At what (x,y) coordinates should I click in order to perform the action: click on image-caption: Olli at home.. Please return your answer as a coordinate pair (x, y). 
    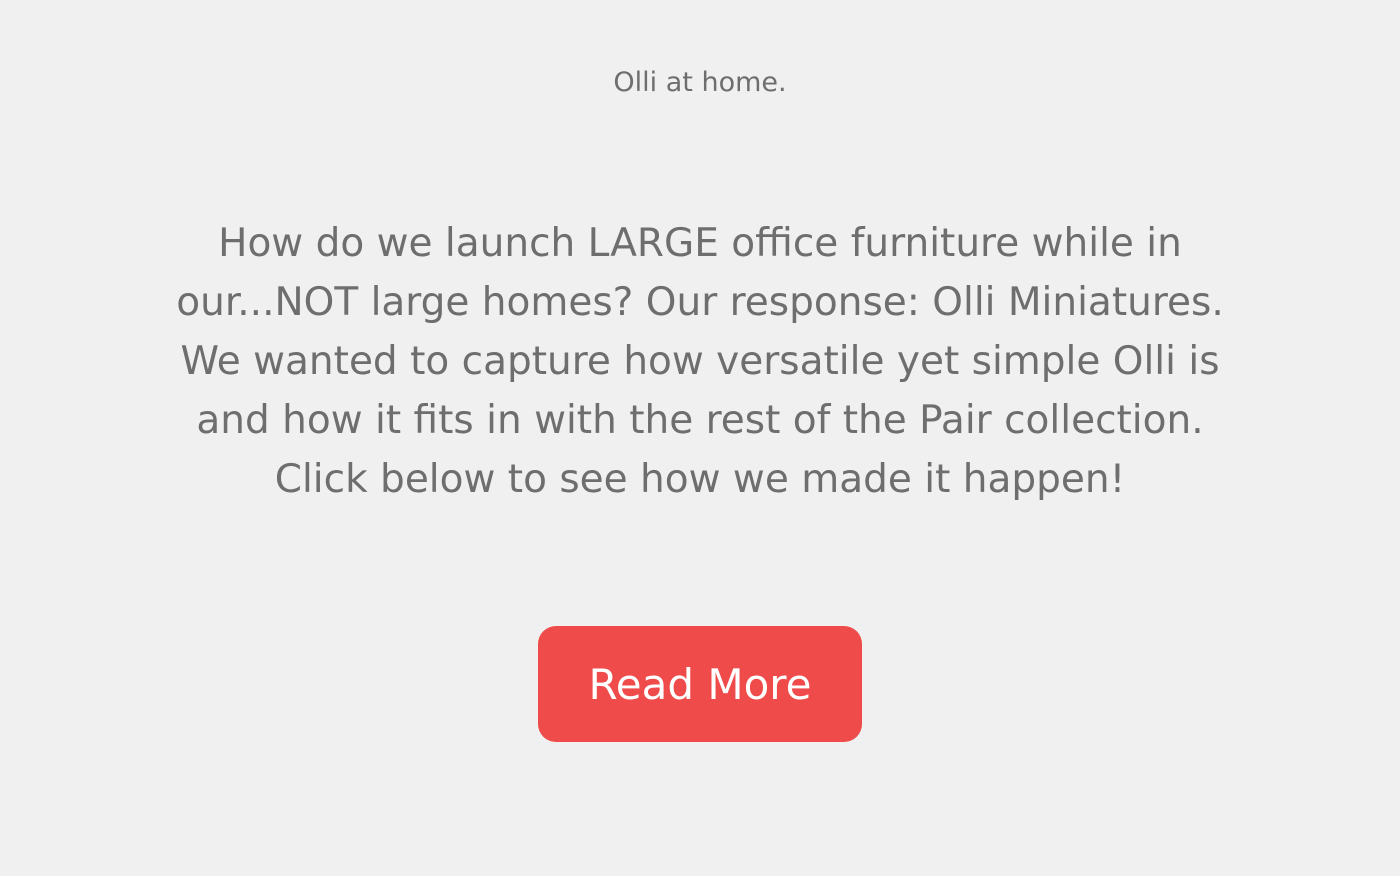
    Looking at the image, I should click on (700, 82).